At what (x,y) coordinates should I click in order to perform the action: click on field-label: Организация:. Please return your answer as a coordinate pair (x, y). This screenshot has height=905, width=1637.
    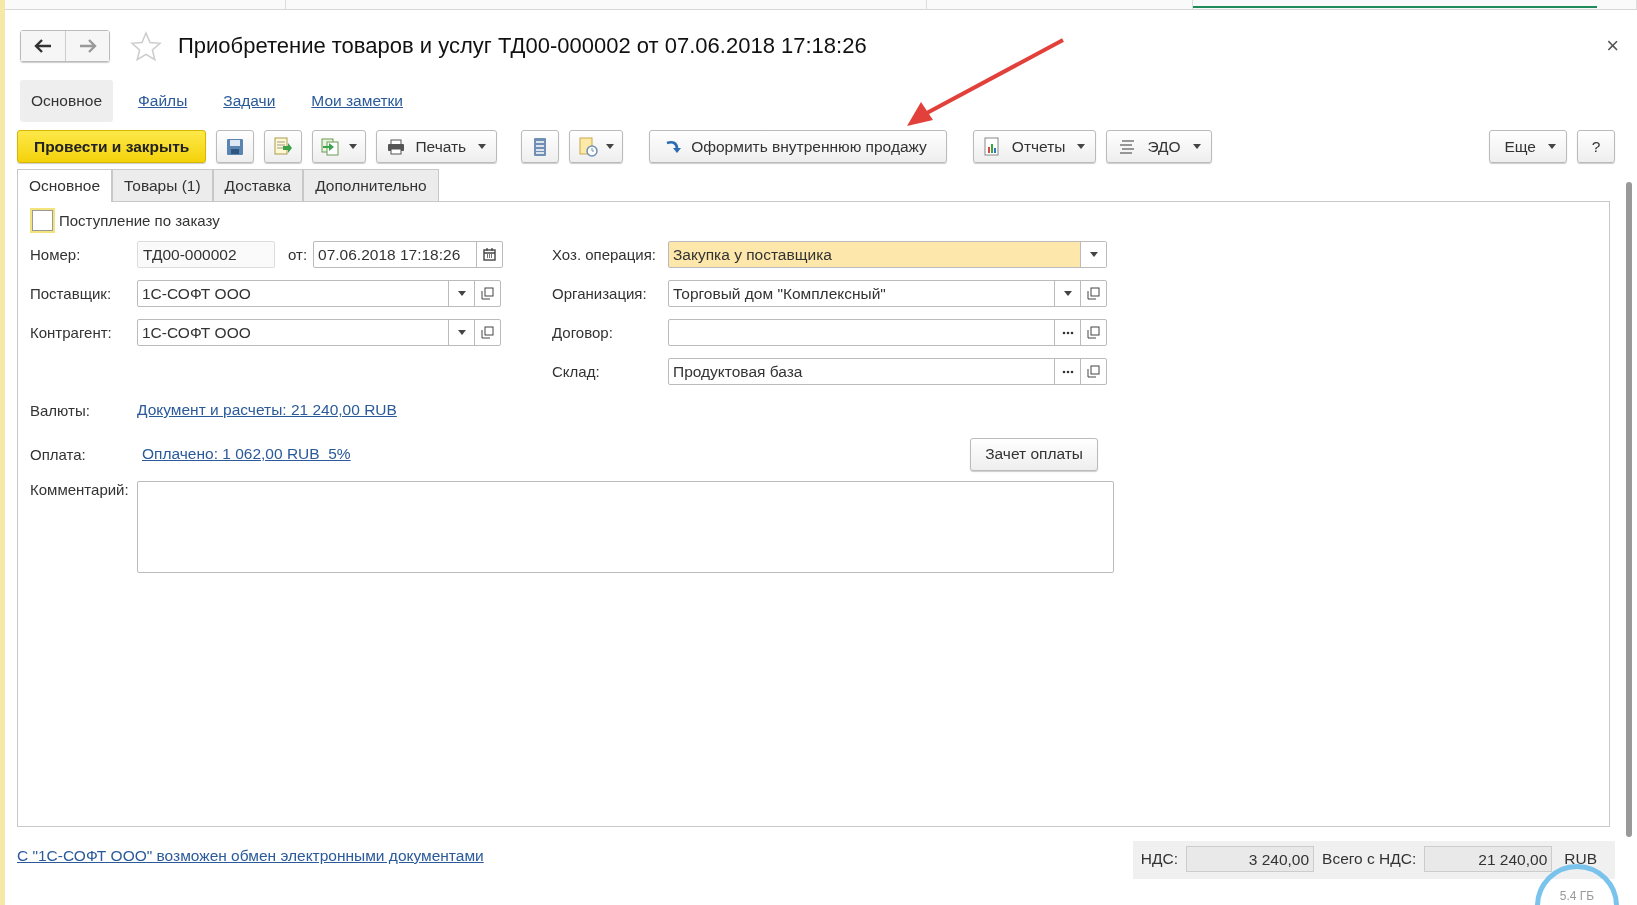
    Looking at the image, I should click on (600, 293).